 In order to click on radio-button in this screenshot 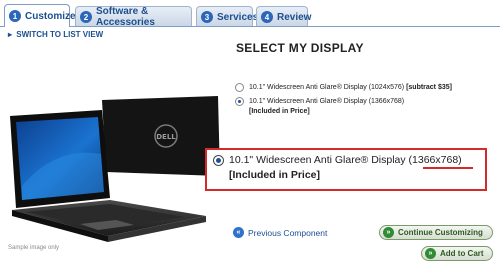, I will do `click(239, 87)`.